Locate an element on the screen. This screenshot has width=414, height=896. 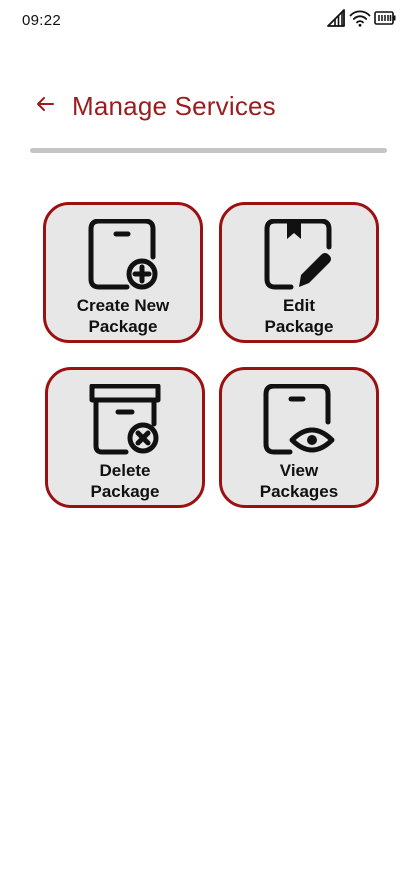
view-packages-button: View Packages is located at coordinates (299, 437).